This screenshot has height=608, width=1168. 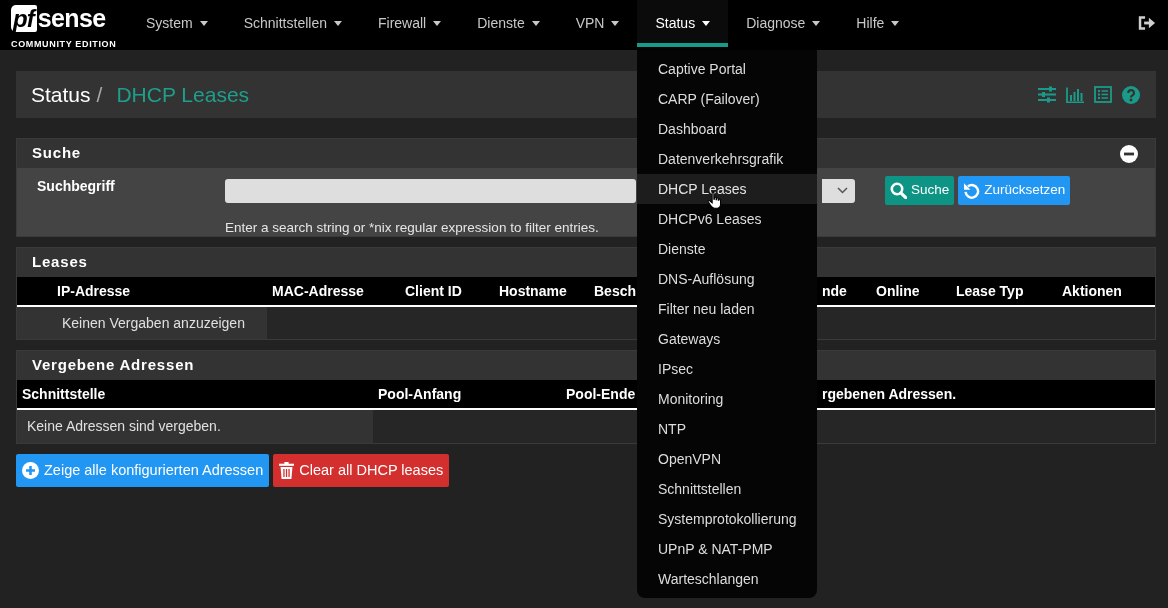 What do you see at coordinates (727, 369) in the screenshot?
I see `dropdown-item: IPsec` at bounding box center [727, 369].